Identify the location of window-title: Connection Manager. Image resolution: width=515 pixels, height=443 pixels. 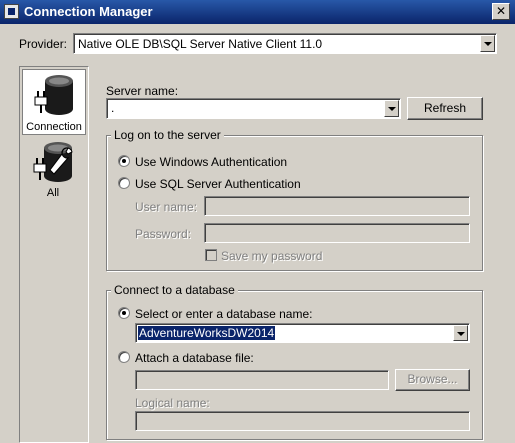
(88, 11).